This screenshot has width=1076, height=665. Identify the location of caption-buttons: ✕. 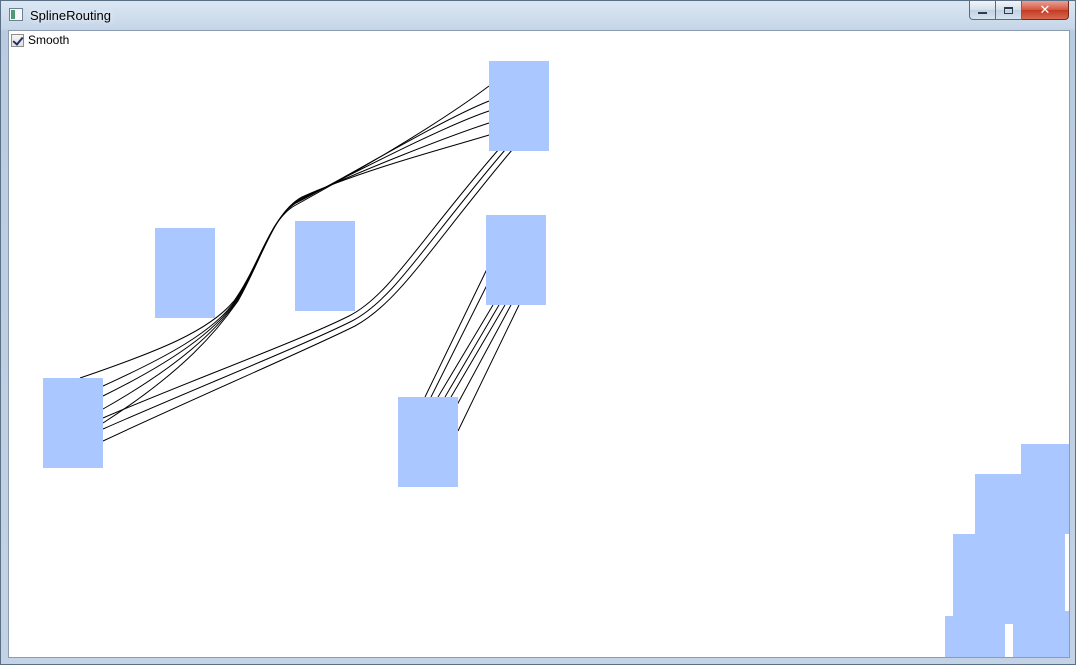
(1019, 11).